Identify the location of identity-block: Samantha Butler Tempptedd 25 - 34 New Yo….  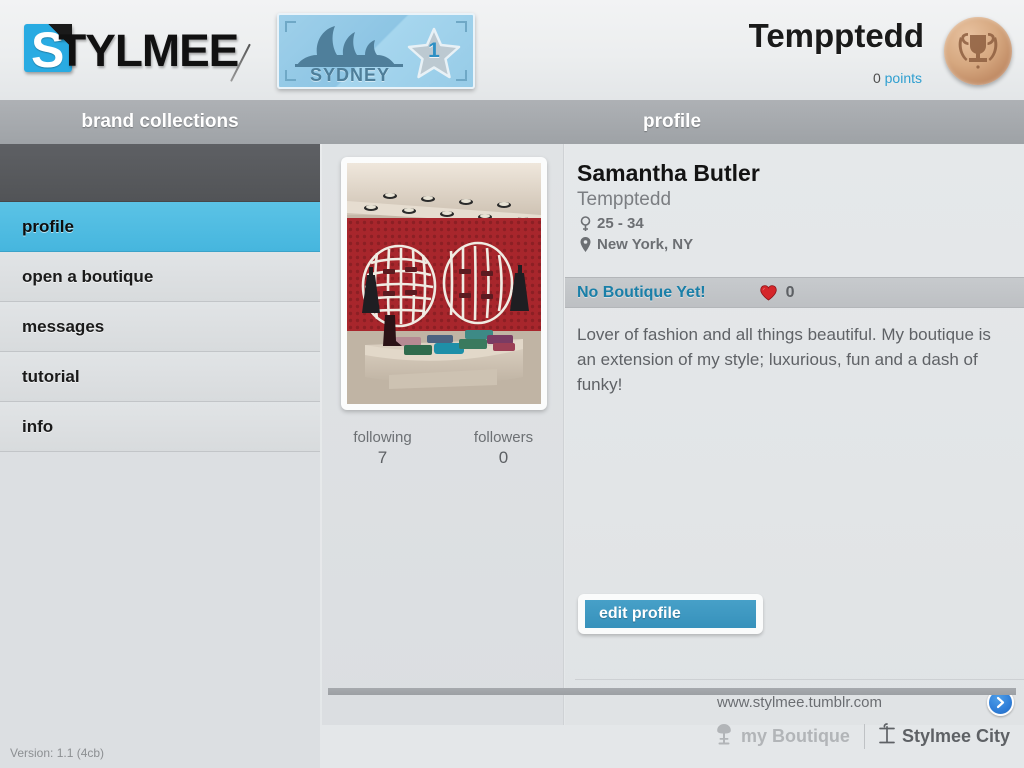
(668, 206).